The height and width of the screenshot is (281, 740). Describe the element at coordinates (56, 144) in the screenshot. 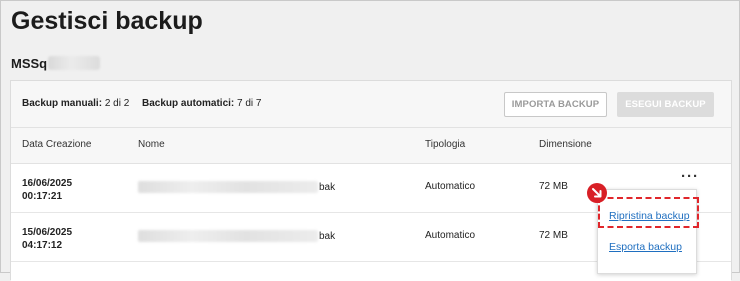

I see `column-date: Data Creazione` at that location.